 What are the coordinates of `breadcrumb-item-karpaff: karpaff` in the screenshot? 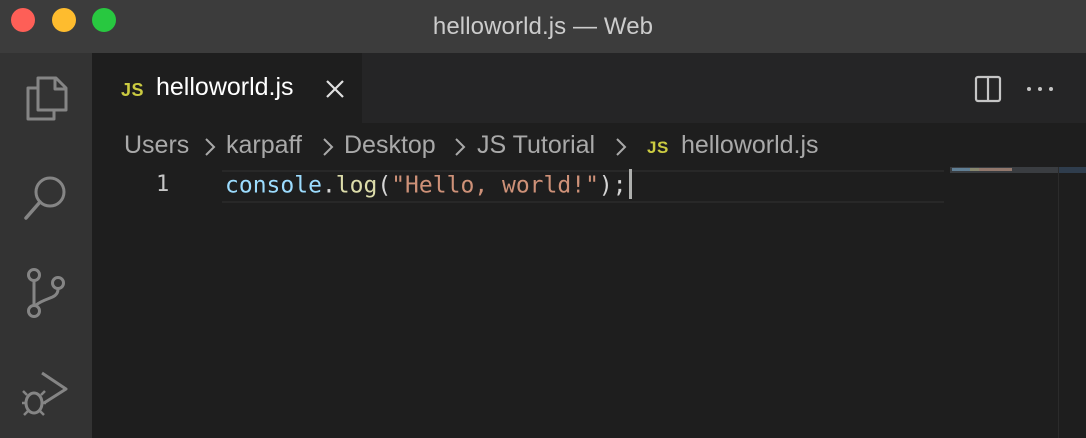 It's located at (264, 145).